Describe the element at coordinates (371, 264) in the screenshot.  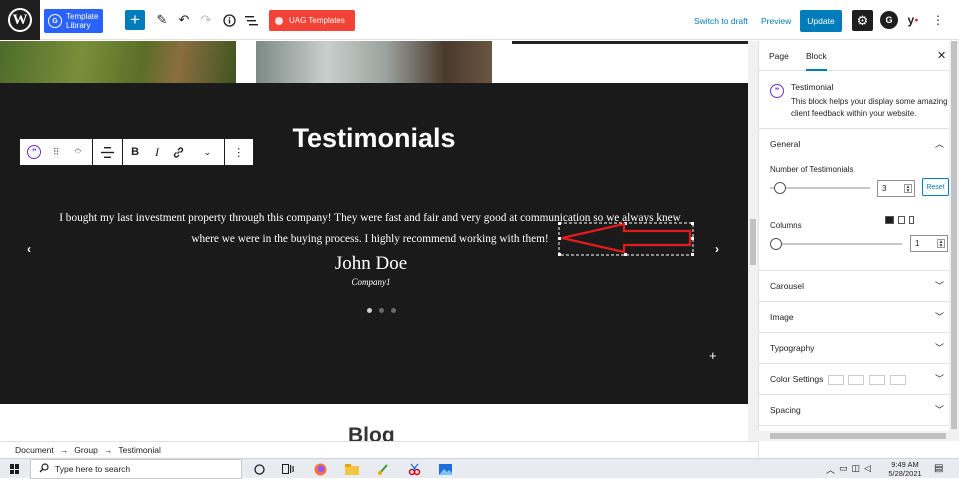
I see `testimonial-author-name: John Doe` at that location.